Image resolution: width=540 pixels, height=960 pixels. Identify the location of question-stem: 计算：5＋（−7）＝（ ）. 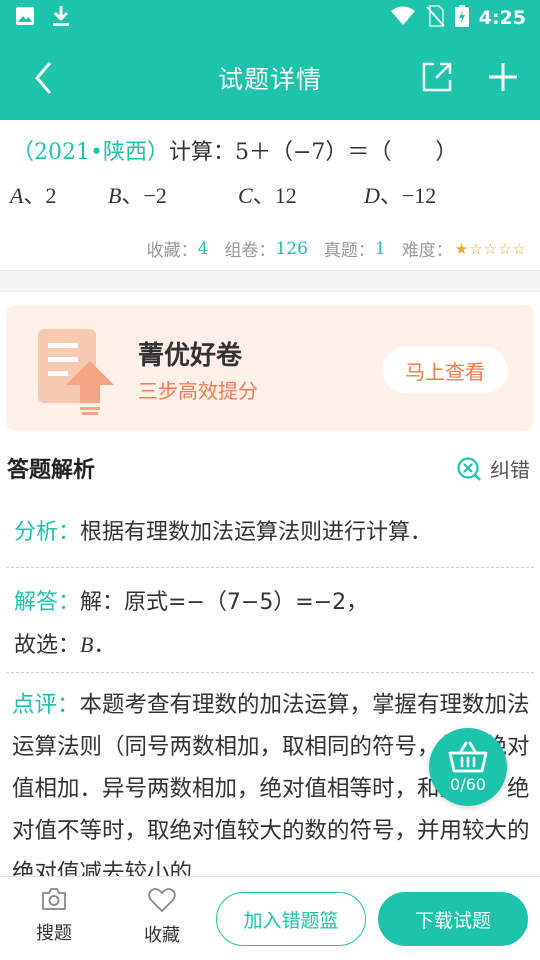
(313, 152).